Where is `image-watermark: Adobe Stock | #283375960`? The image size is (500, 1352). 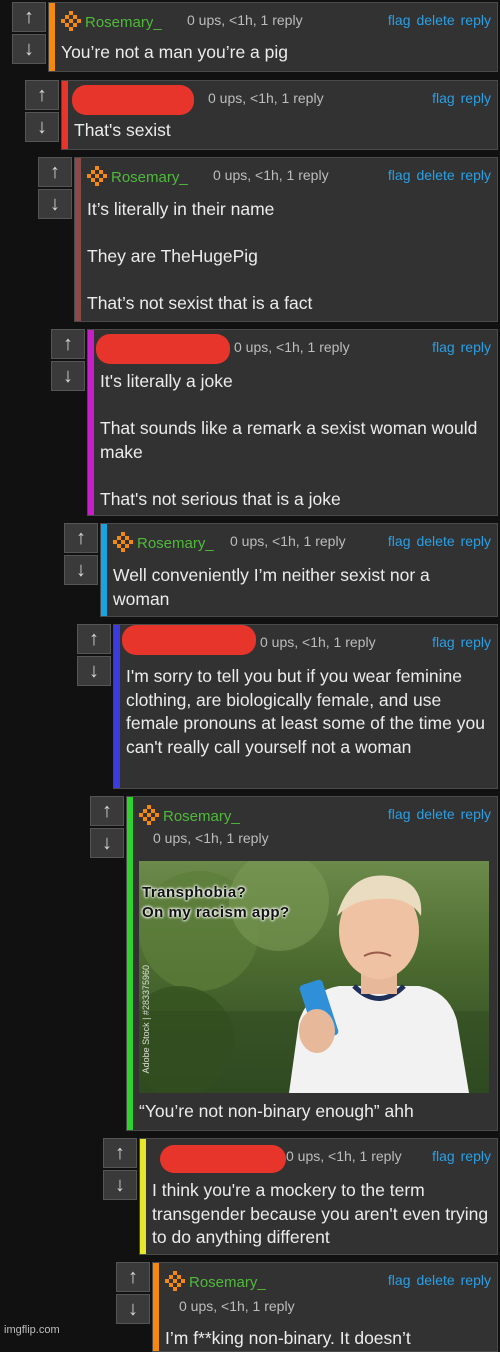 image-watermark: Adobe Stock | #283375960 is located at coordinates (146, 1019).